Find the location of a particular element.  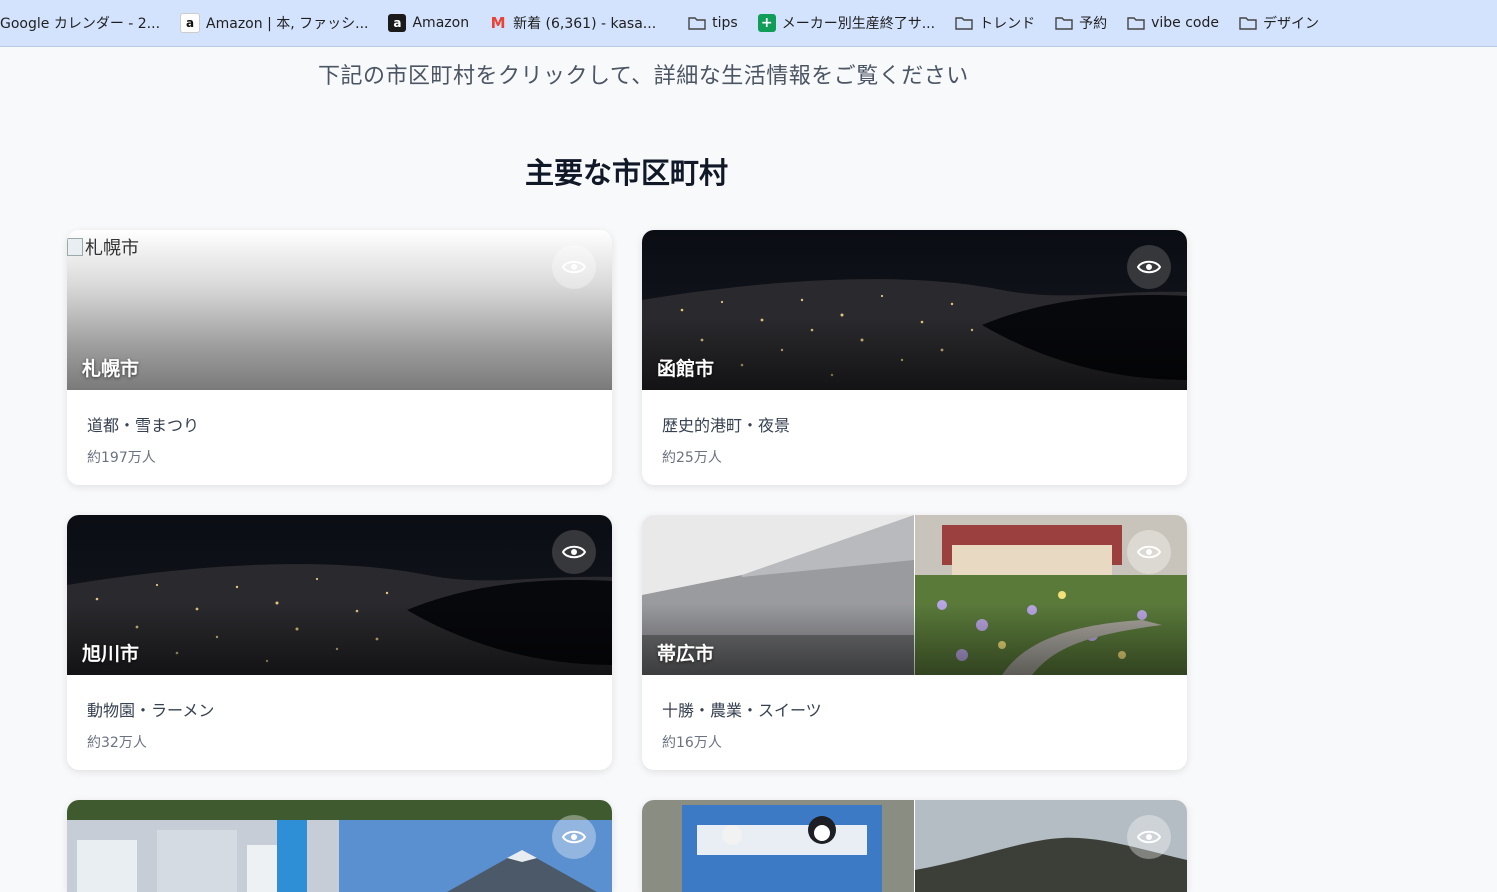

bookmark-folder-trend: トレンド is located at coordinates (995, 23).